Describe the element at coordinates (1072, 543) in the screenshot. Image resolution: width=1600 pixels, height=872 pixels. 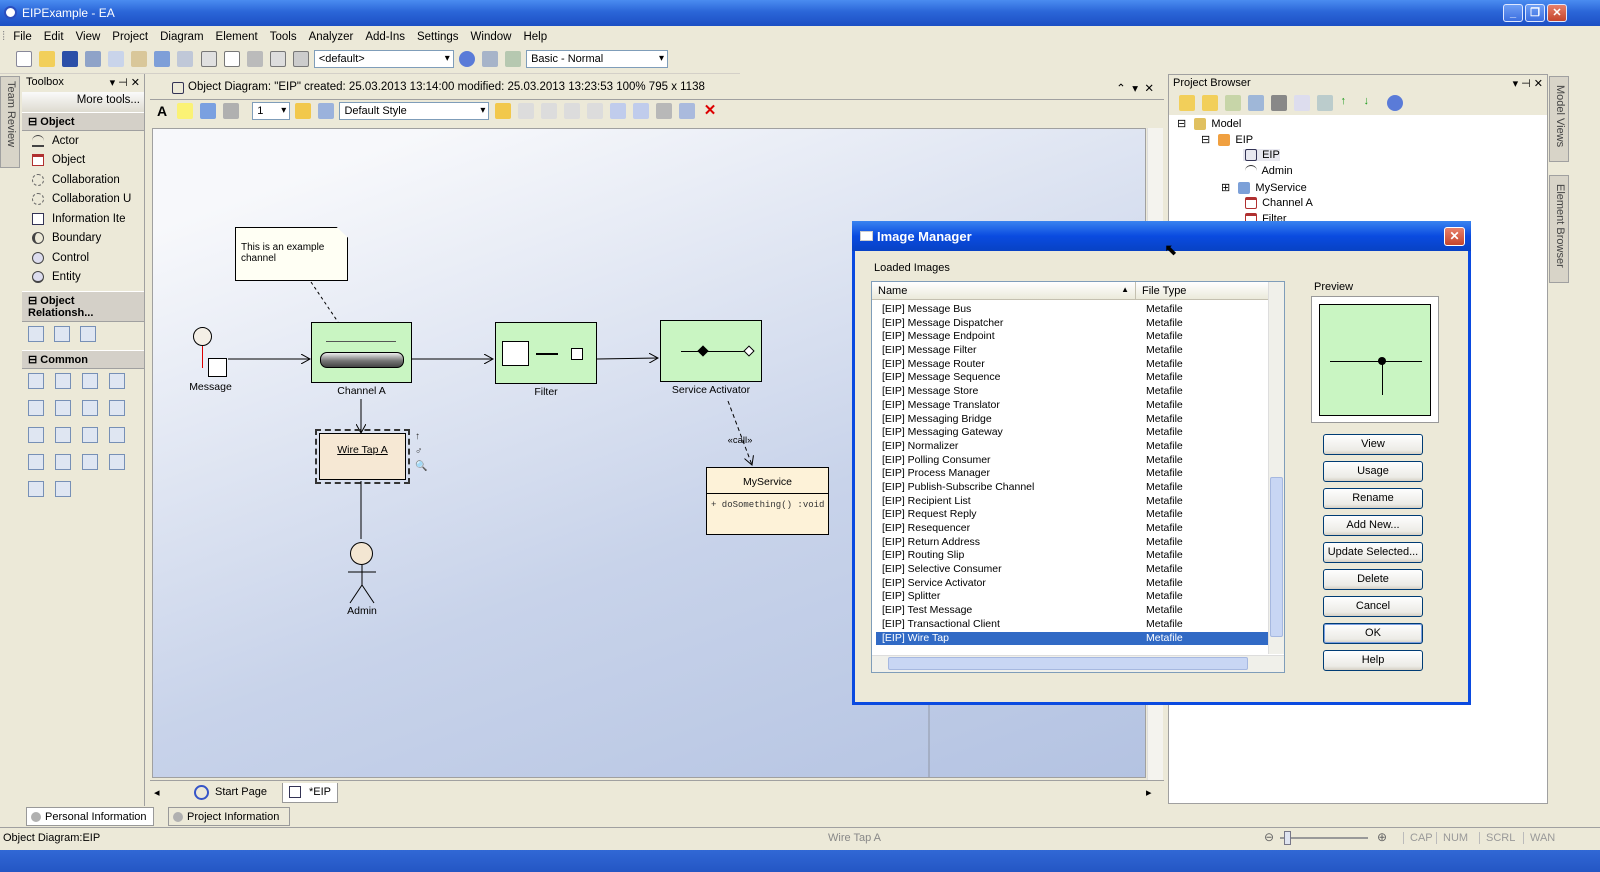
I see `image-row: [EIP] Return Address Metafile` at that location.